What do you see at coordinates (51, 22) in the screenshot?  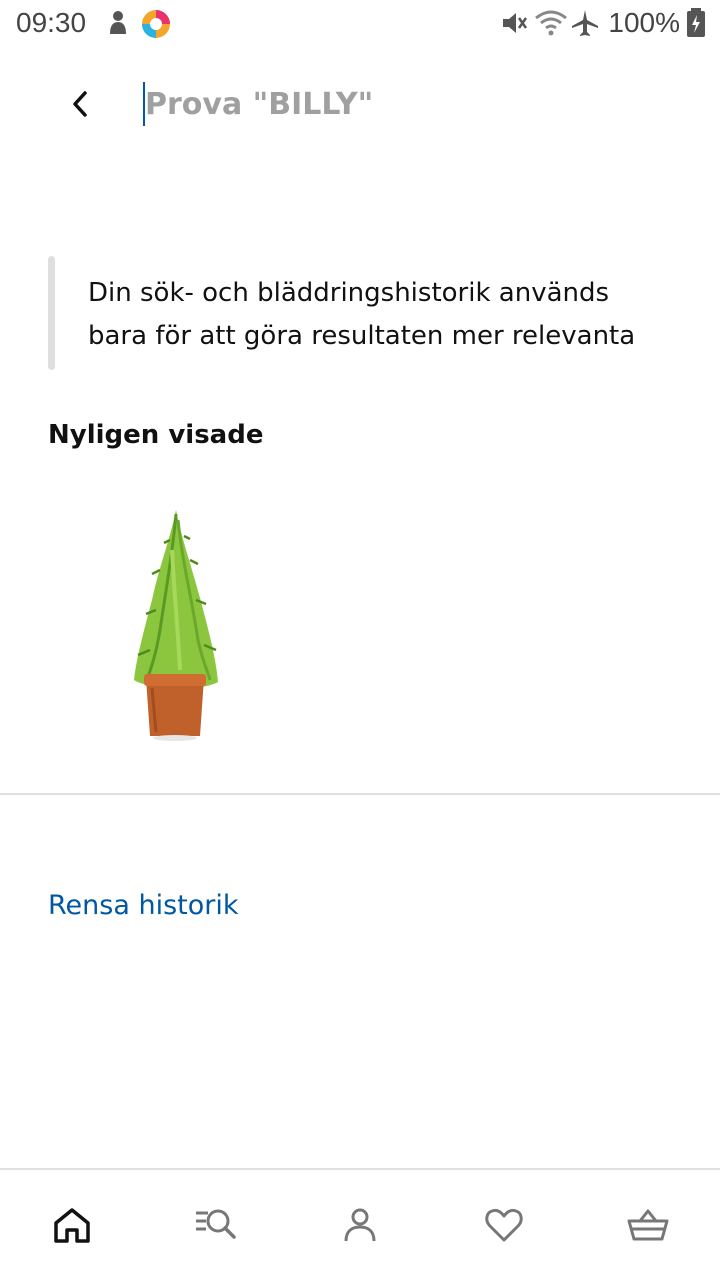 I see `status-time: 09:30` at bounding box center [51, 22].